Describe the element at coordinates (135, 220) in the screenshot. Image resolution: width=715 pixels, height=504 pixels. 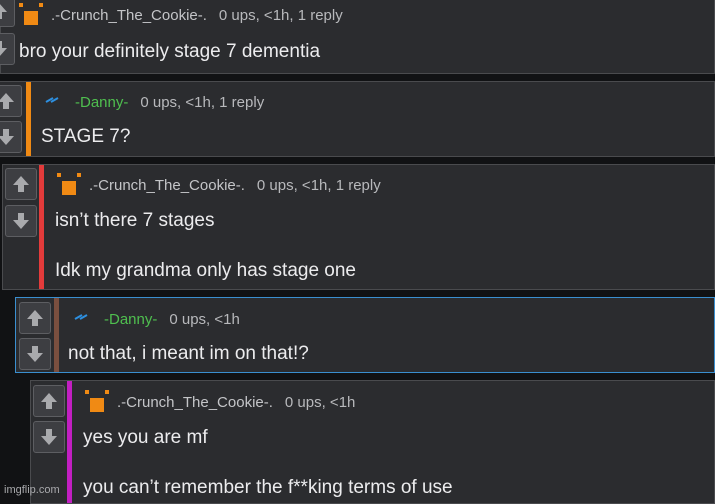
I see `comment-text-line-1: isn’t there 7 stages` at that location.